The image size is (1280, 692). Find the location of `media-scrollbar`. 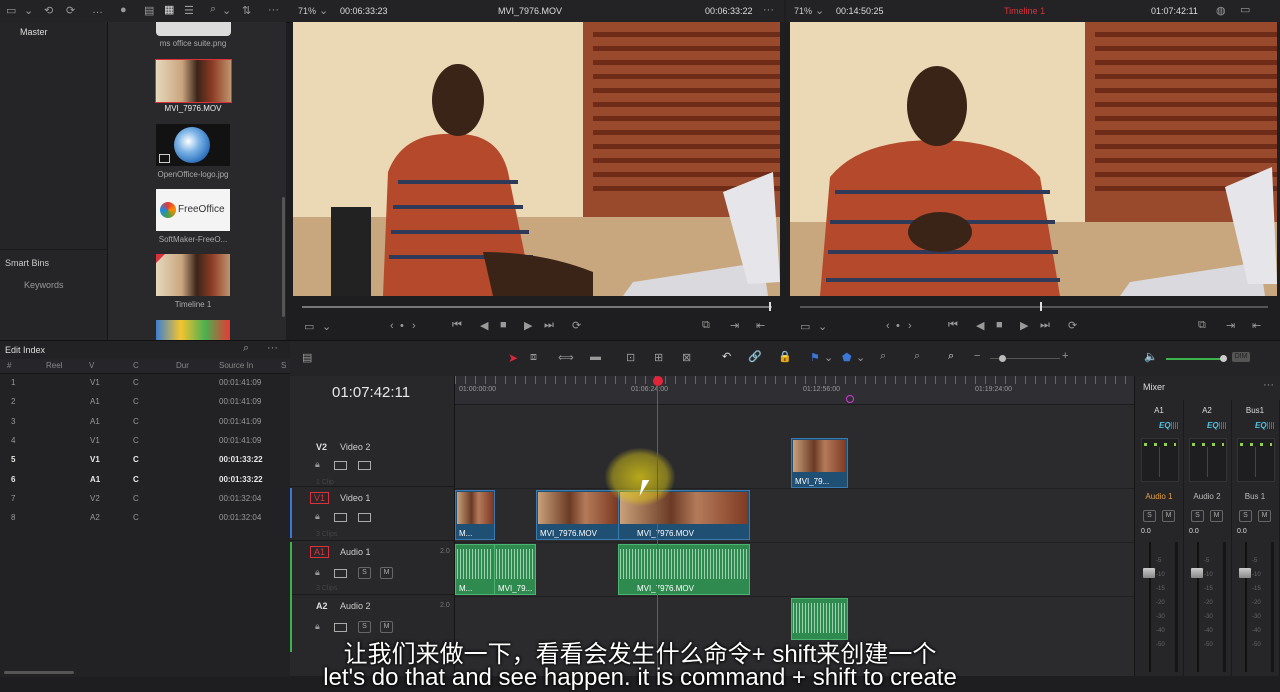

media-scrollbar is located at coordinates (283, 257).